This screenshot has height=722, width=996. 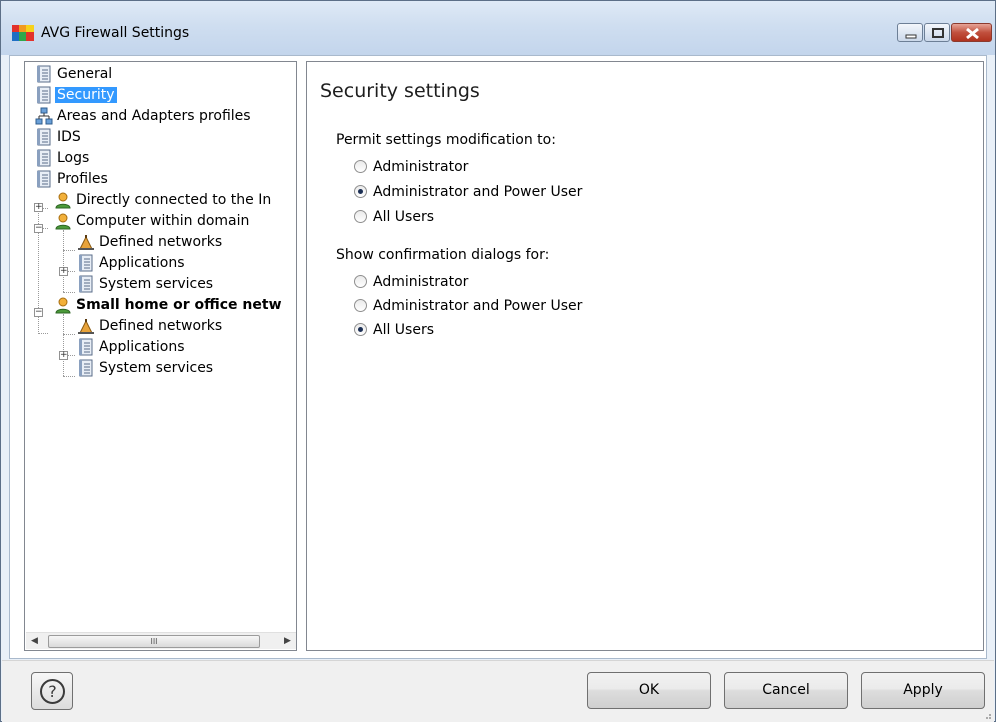 I want to click on help-button: ?, so click(x=52, y=691).